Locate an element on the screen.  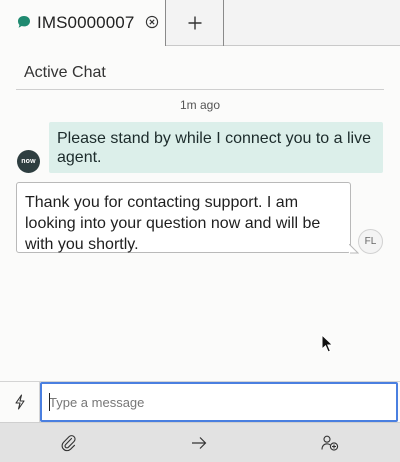
agent-logo-text: now is located at coordinates (28, 161).